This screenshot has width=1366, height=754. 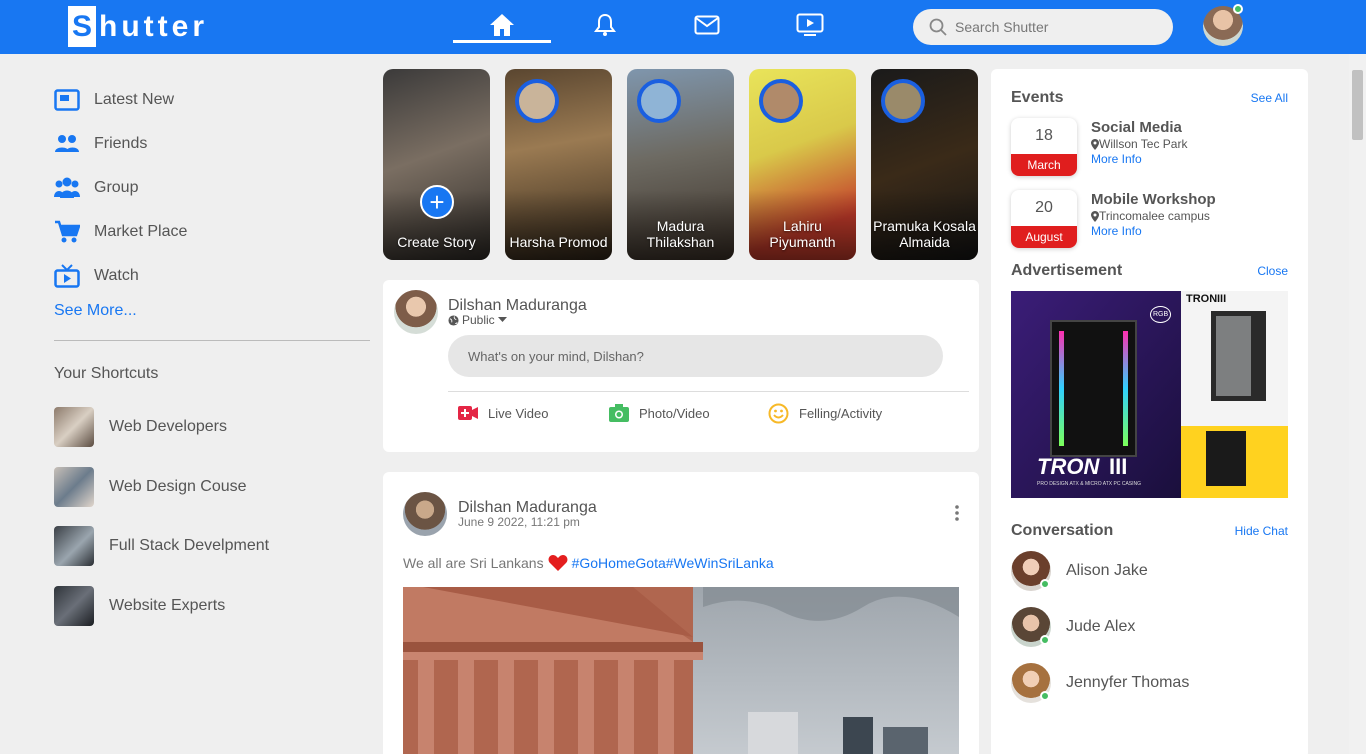 What do you see at coordinates (673, 563) in the screenshot?
I see `post-hashtags: #GoHomeGota#WeWinSriLanka` at bounding box center [673, 563].